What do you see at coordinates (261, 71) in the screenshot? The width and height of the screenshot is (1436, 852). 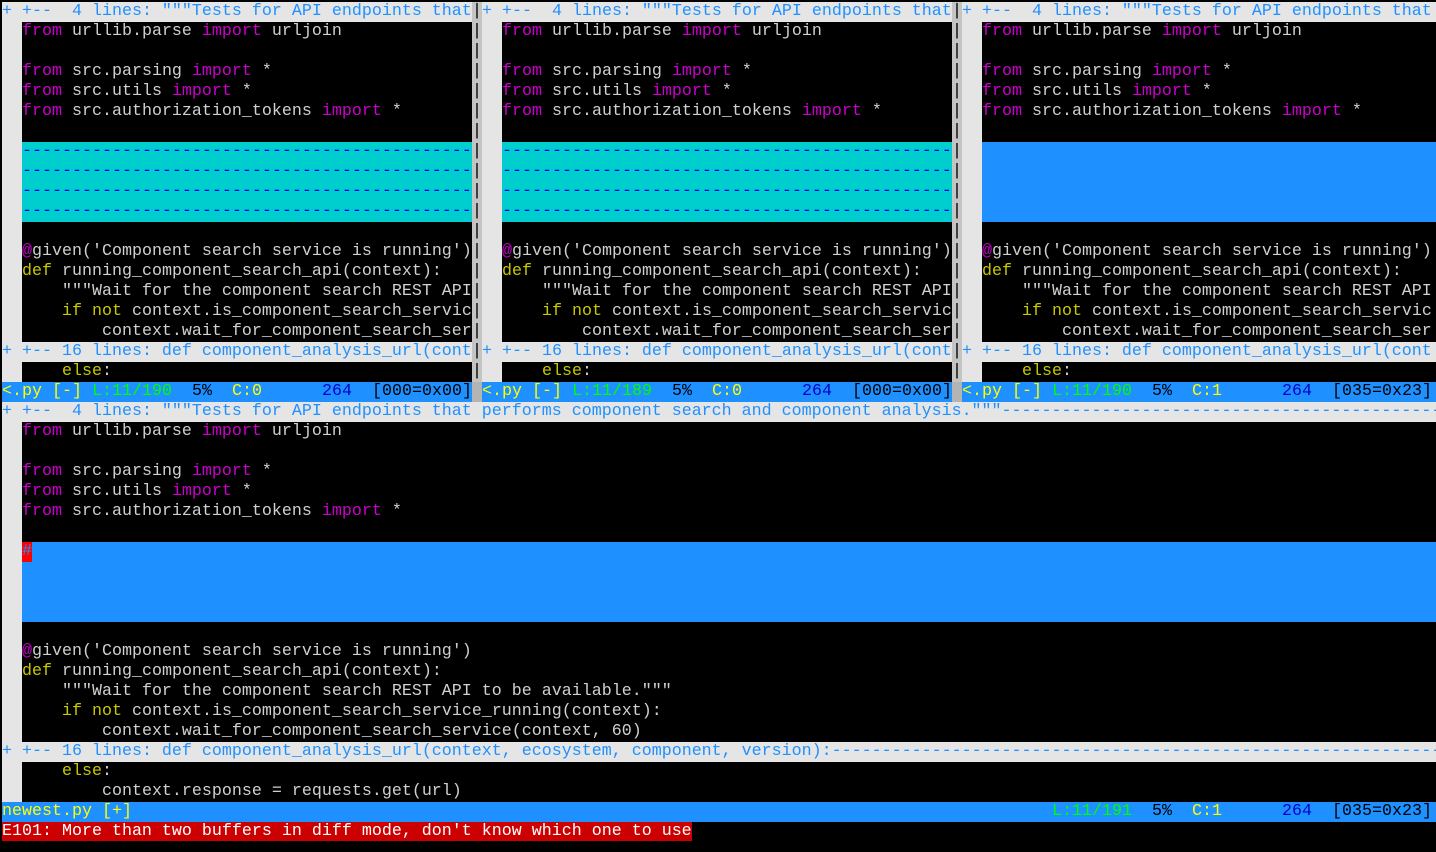 I see `token-n: *` at bounding box center [261, 71].